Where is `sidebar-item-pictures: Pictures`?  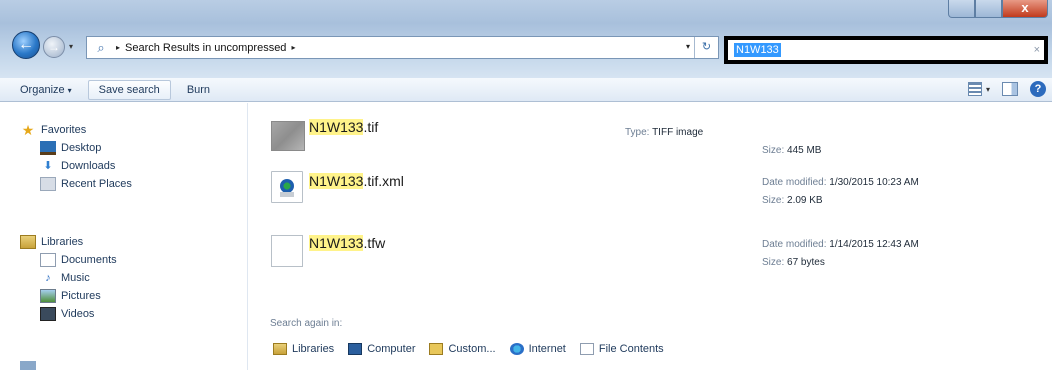 sidebar-item-pictures: Pictures is located at coordinates (68, 296).